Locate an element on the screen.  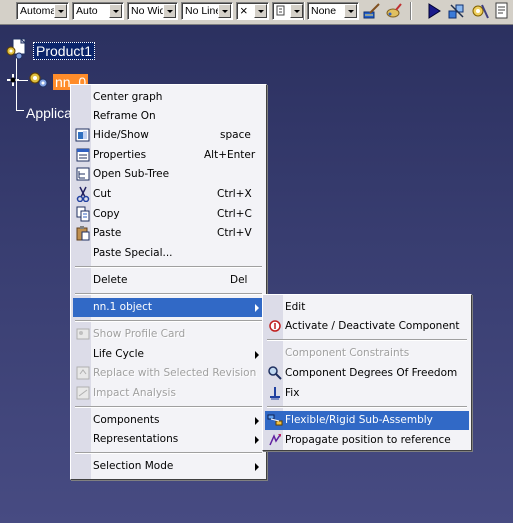
product-icon is located at coordinates (18, 49).